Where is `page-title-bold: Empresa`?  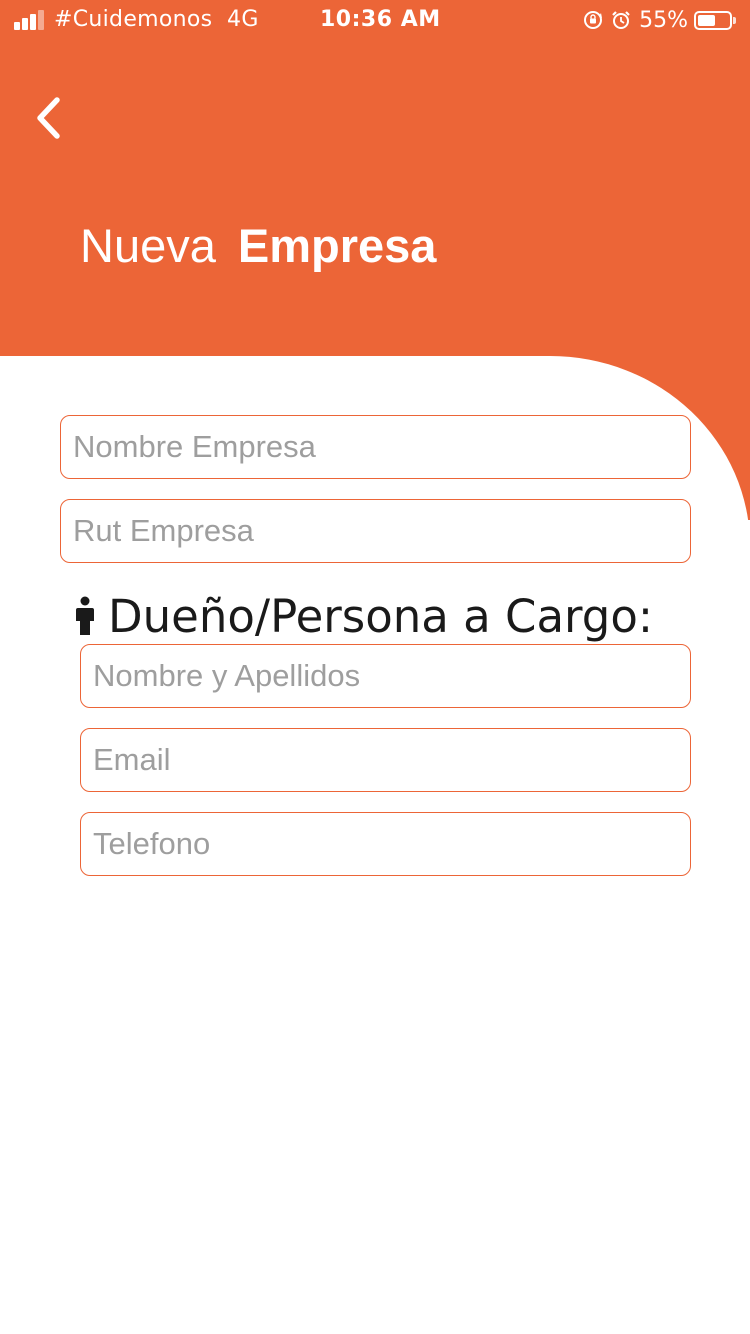
page-title-bold: Empresa is located at coordinates (337, 245).